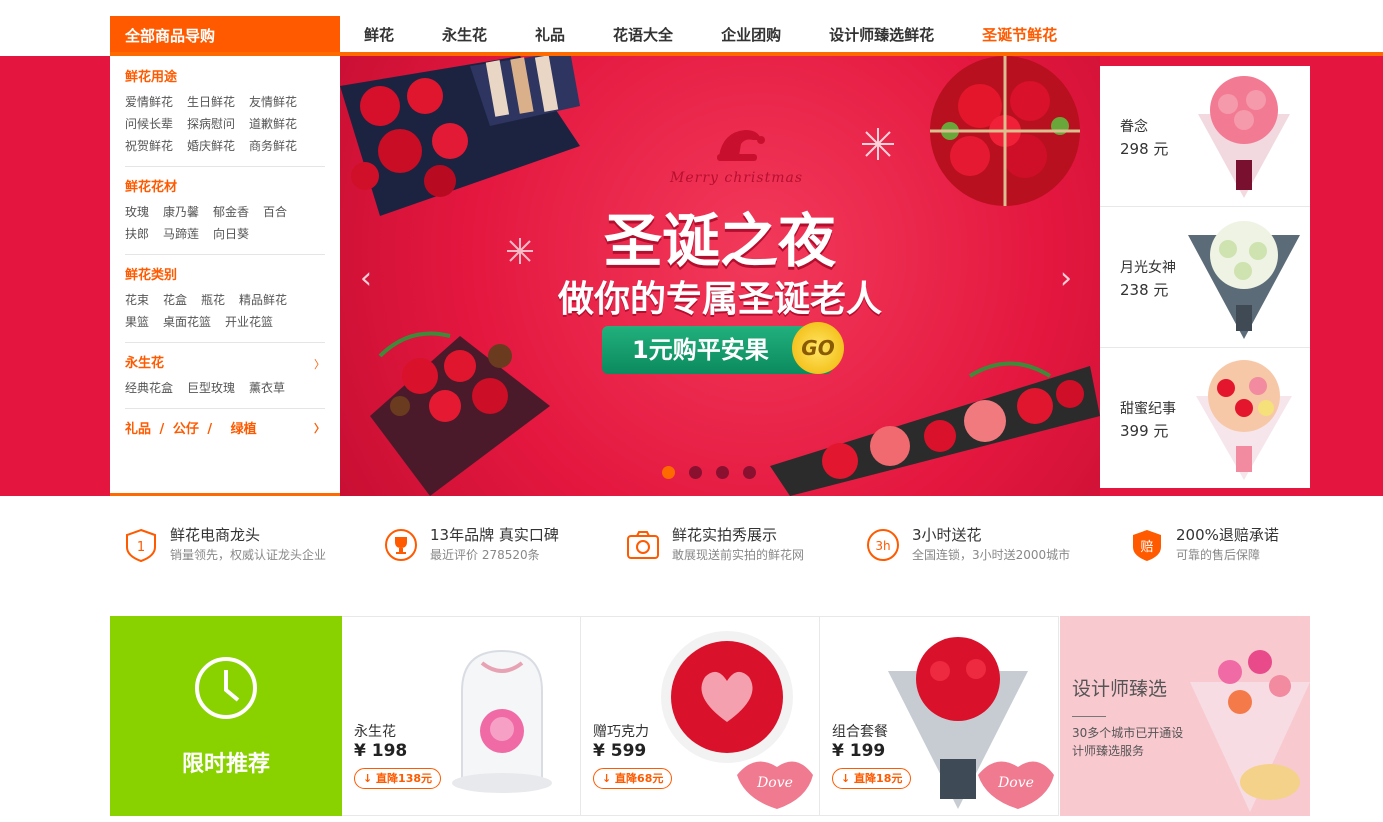 This screenshot has width=1383, height=822. What do you see at coordinates (1148, 268) in the screenshot?
I see `product-name: 月光女神` at bounding box center [1148, 268].